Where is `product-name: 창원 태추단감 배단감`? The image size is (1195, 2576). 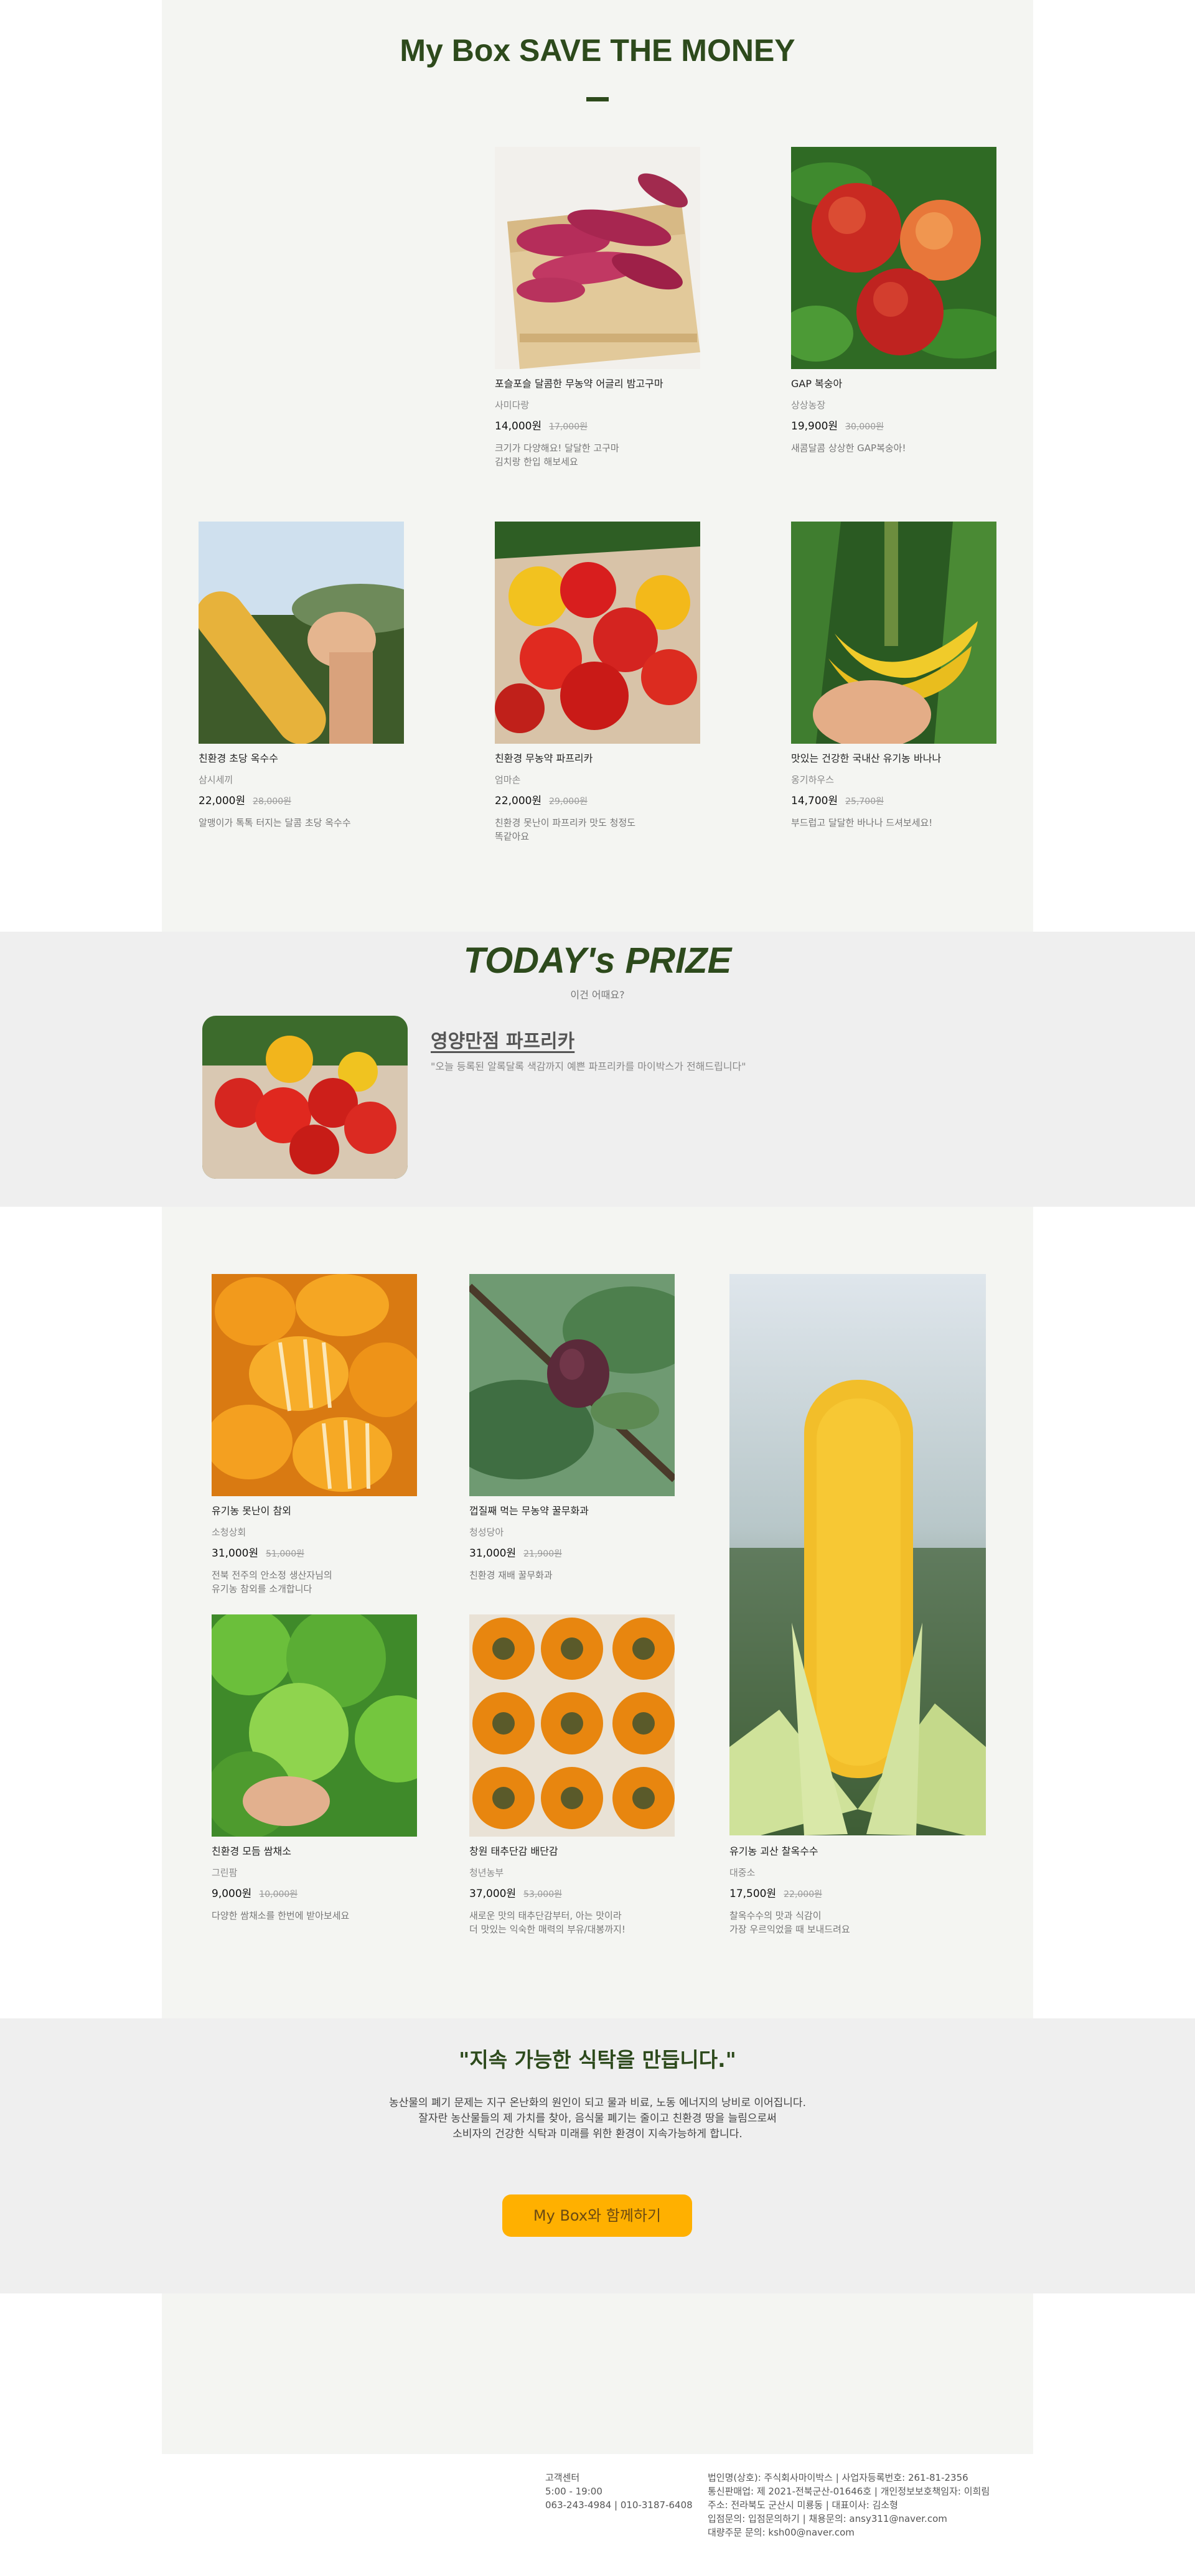 product-name: 창원 태추단감 배단감 is located at coordinates (513, 1851).